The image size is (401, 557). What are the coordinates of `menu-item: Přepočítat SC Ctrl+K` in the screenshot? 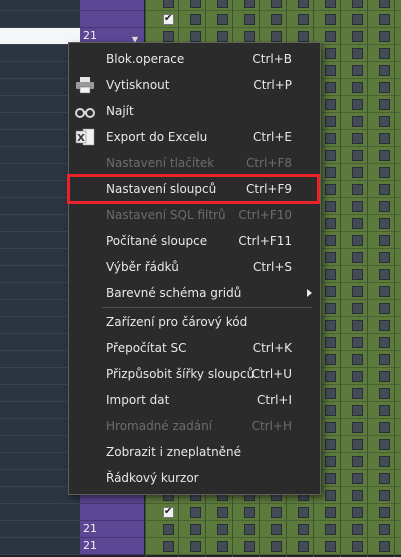 It's located at (194, 348).